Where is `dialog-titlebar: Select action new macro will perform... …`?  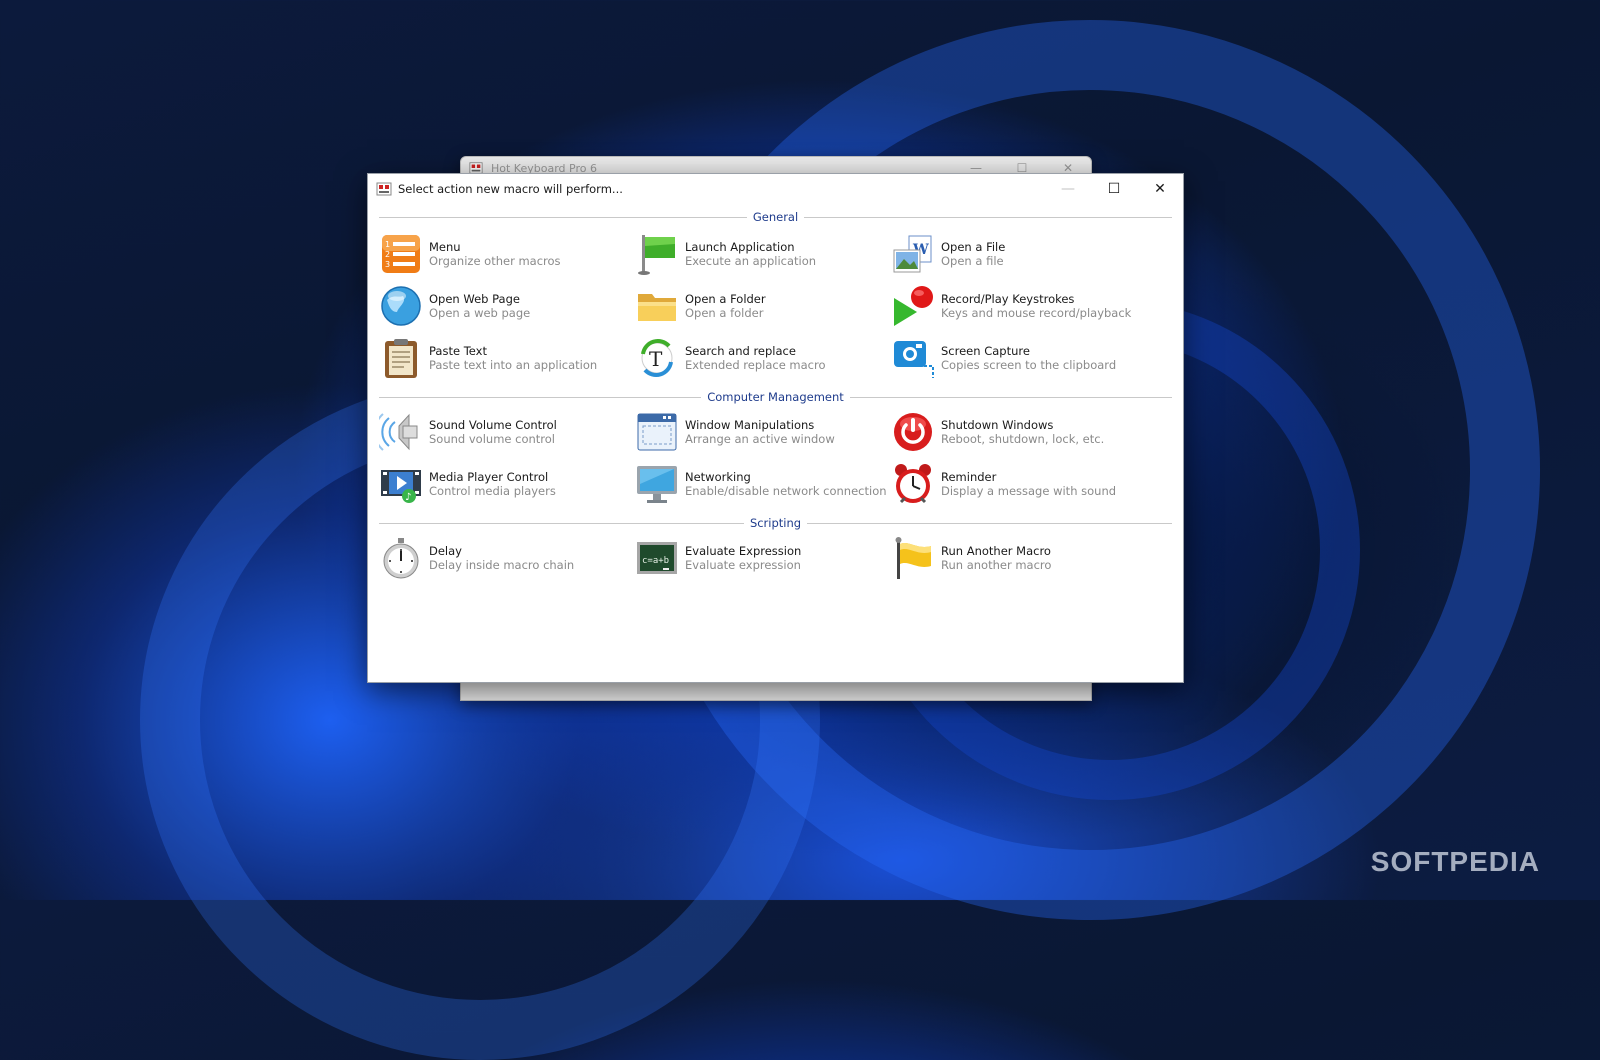
dialog-titlebar: Select action new macro will perform... … is located at coordinates (775, 189).